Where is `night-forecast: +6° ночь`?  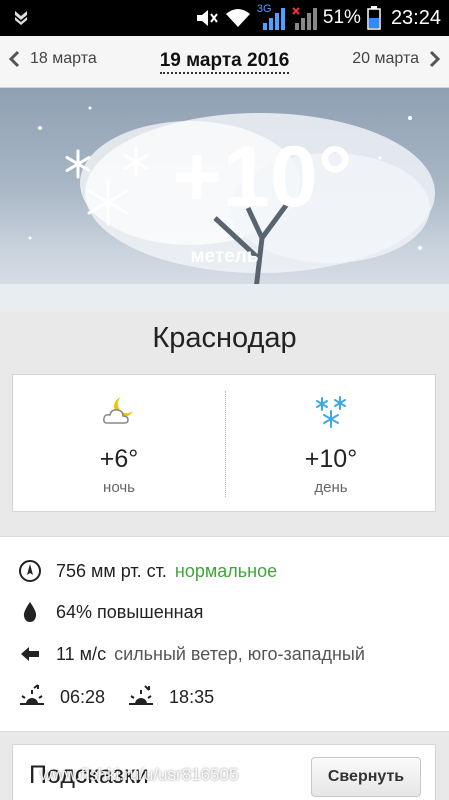
night-forecast: +6° ночь is located at coordinates (119, 444).